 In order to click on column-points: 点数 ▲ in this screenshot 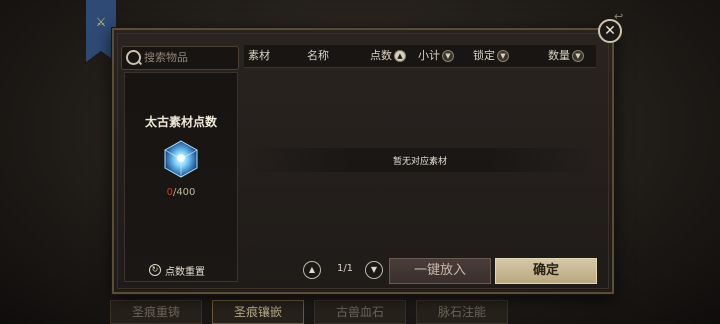, I will do `click(388, 56)`.